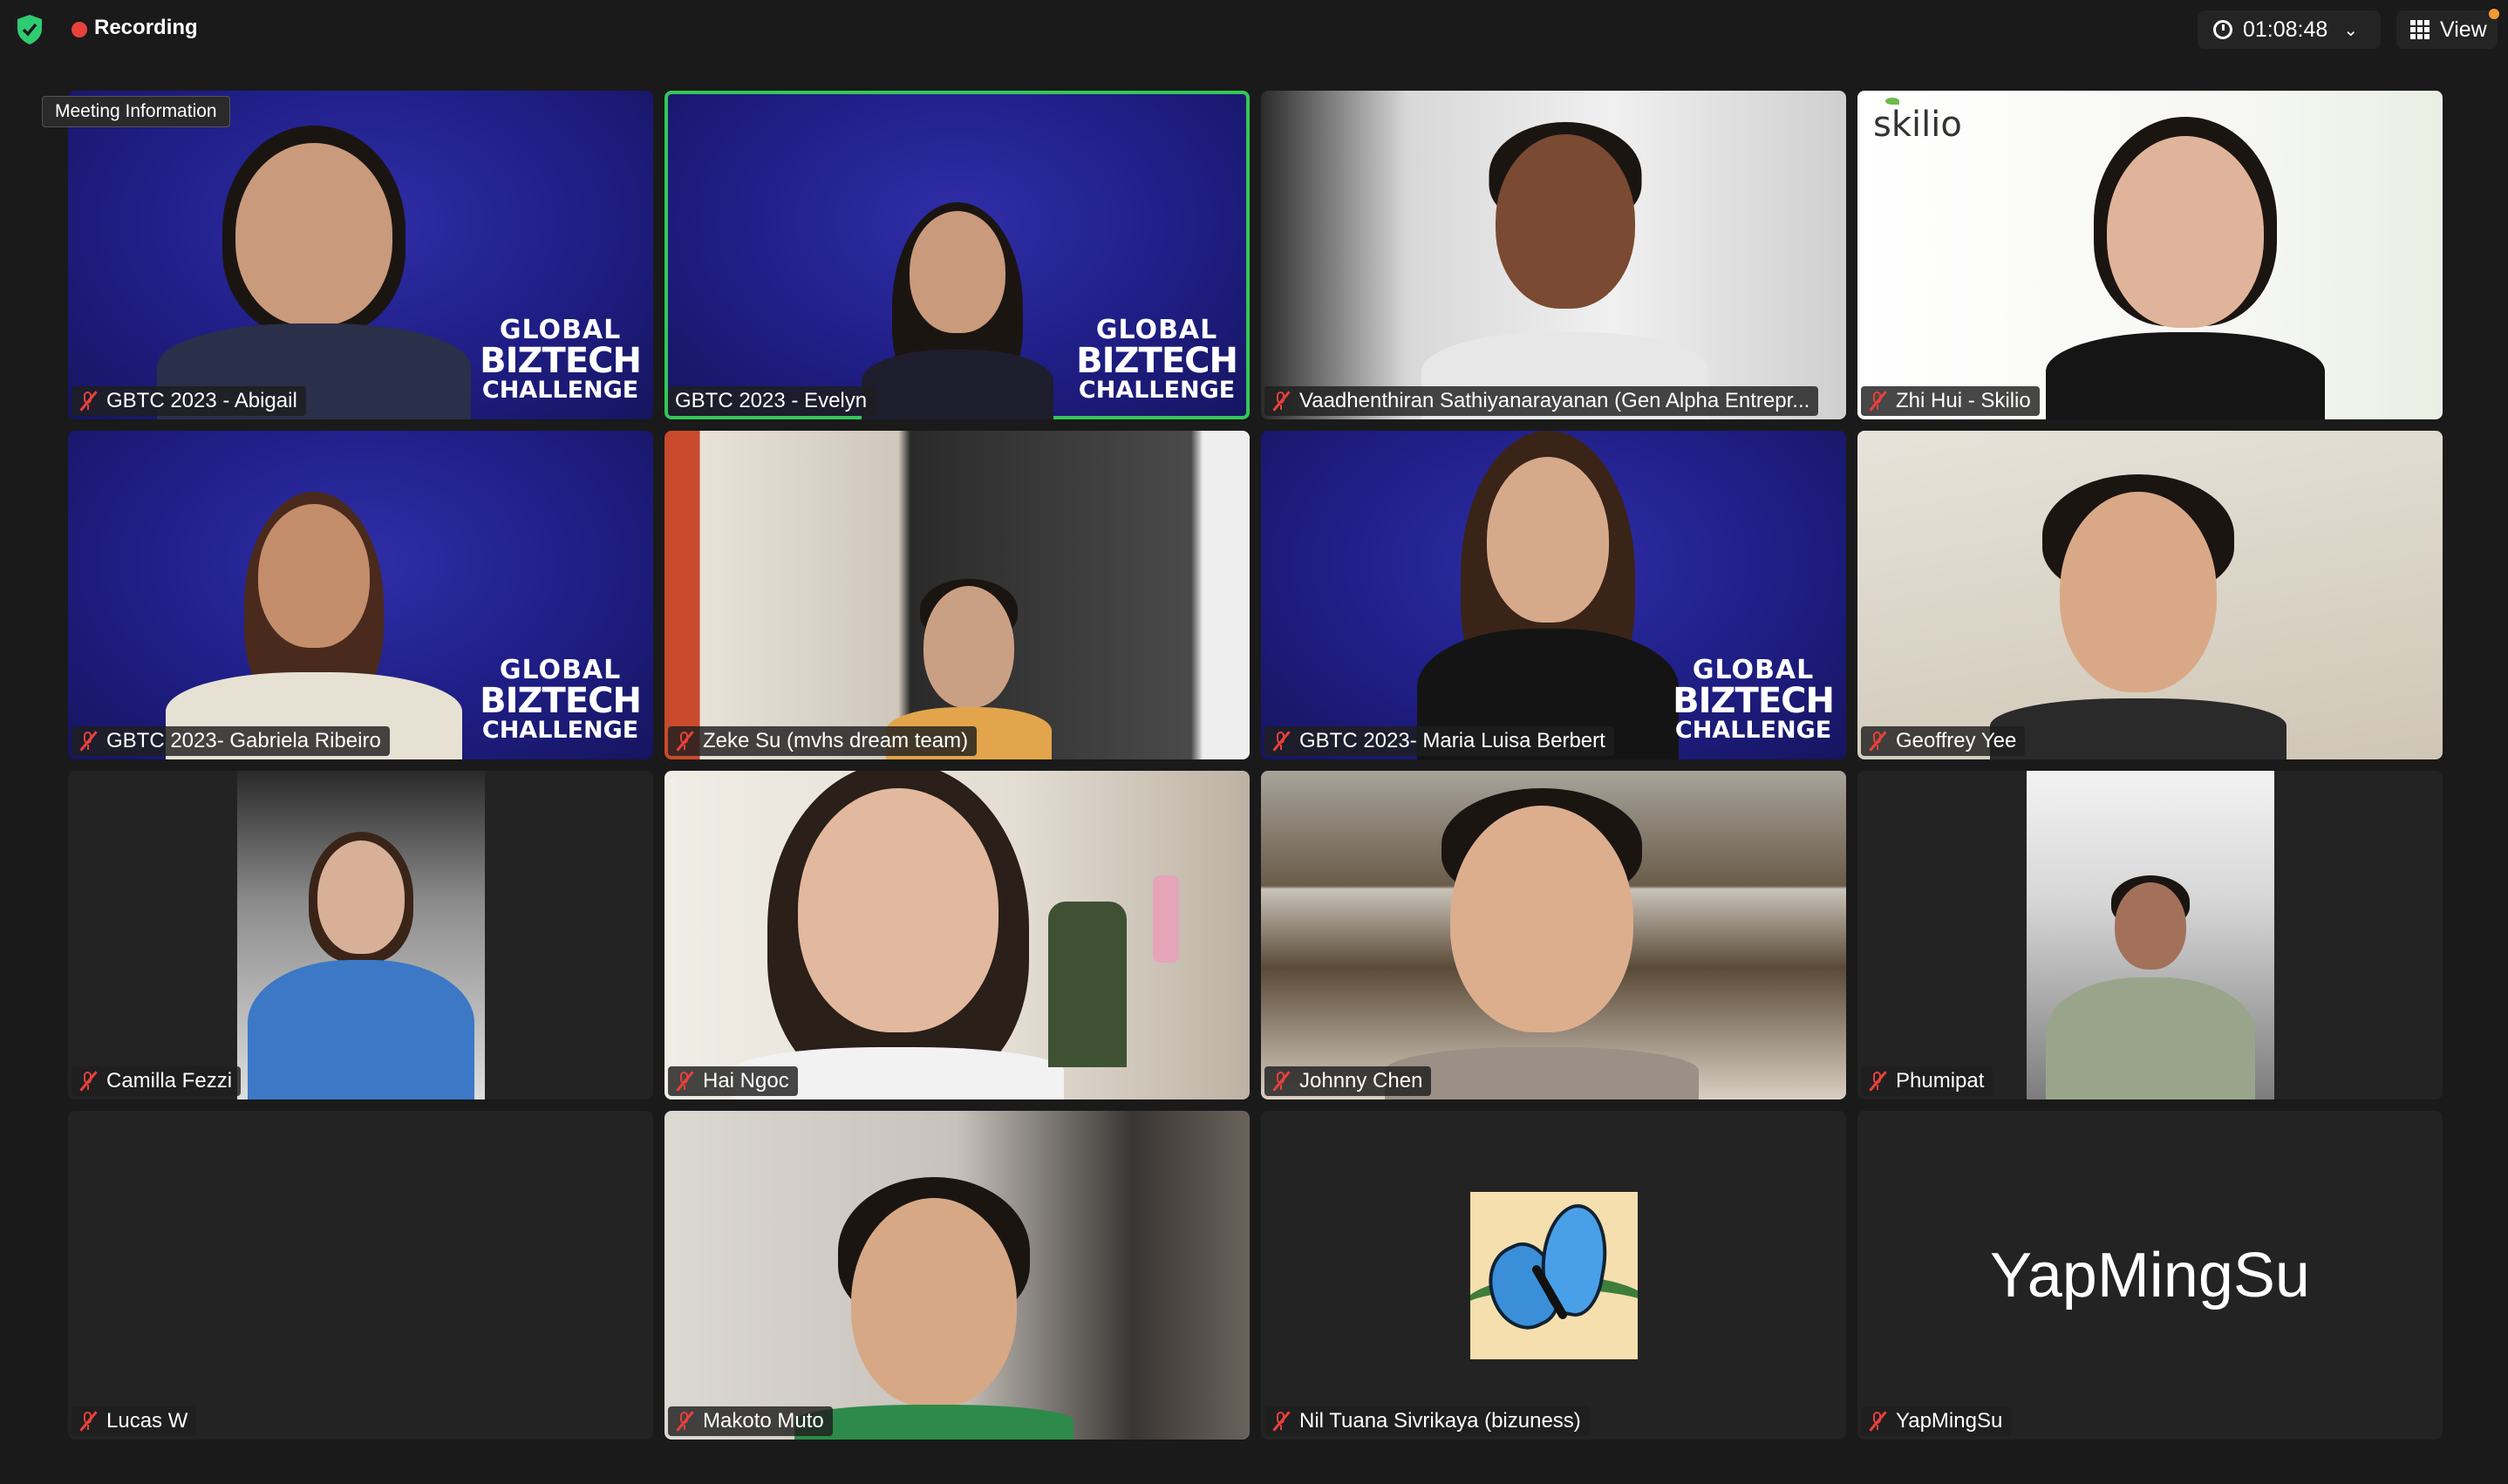  What do you see at coordinates (243, 740) in the screenshot?
I see `participant-name: GBTC 2023- Gabriela Ribeiro` at bounding box center [243, 740].